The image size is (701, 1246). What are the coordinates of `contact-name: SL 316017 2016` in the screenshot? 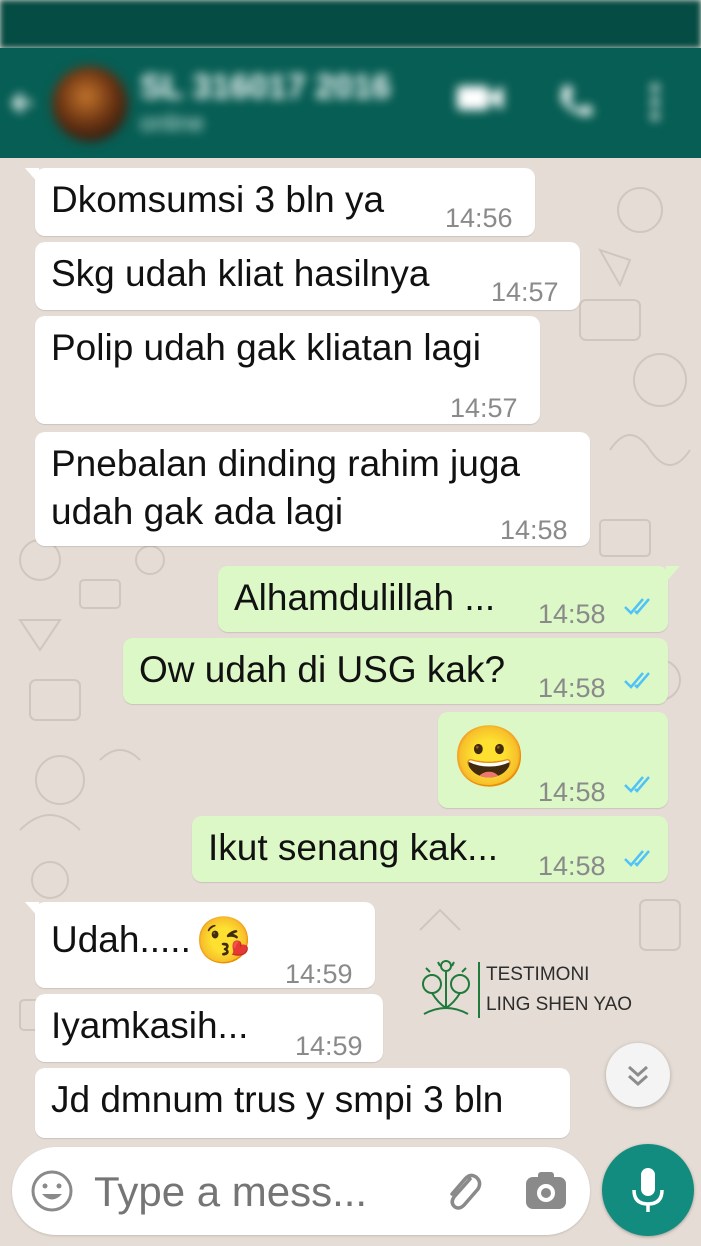 It's located at (265, 87).